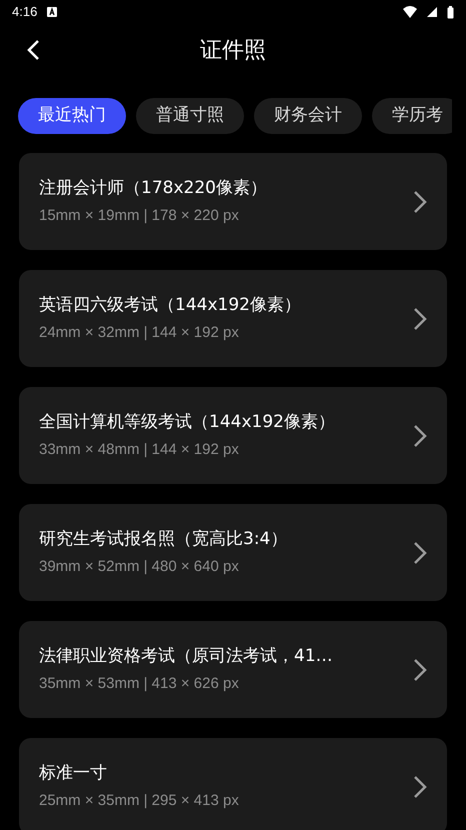  What do you see at coordinates (233, 784) in the screenshot?
I see `size-card: 标准一寸 25mm × 35mm | 295 × 413 px` at bounding box center [233, 784].